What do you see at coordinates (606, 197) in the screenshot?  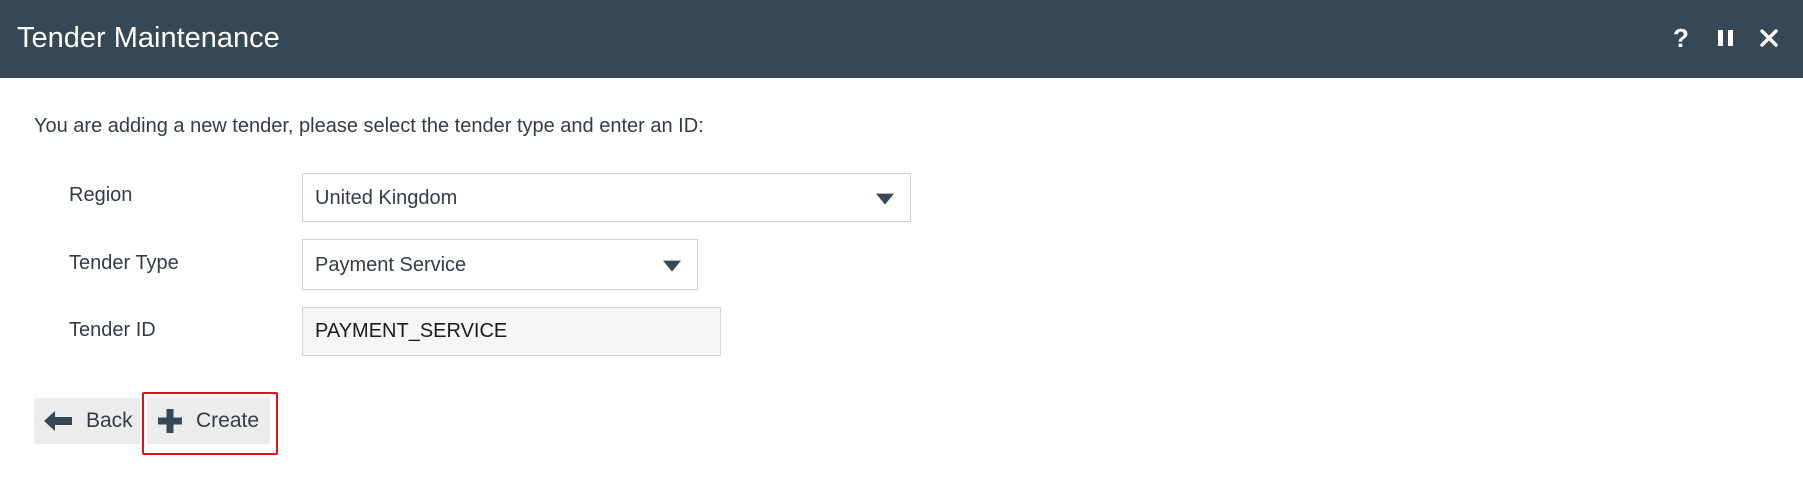 I see `region-select: United Kingdom` at bounding box center [606, 197].